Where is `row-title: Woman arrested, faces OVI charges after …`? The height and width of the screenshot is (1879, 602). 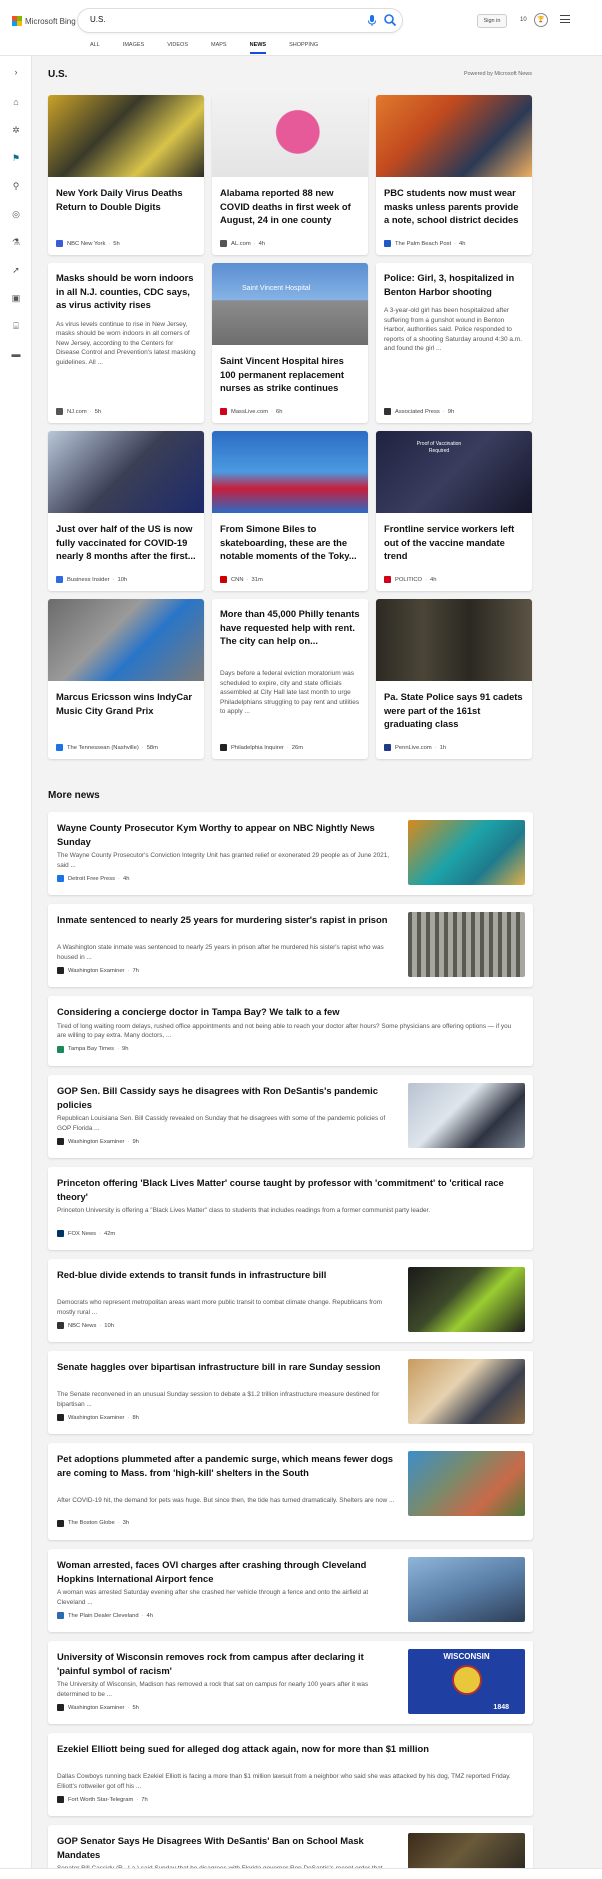
row-title: Woman arrested, faces OVI charges after … is located at coordinates (227, 1571).